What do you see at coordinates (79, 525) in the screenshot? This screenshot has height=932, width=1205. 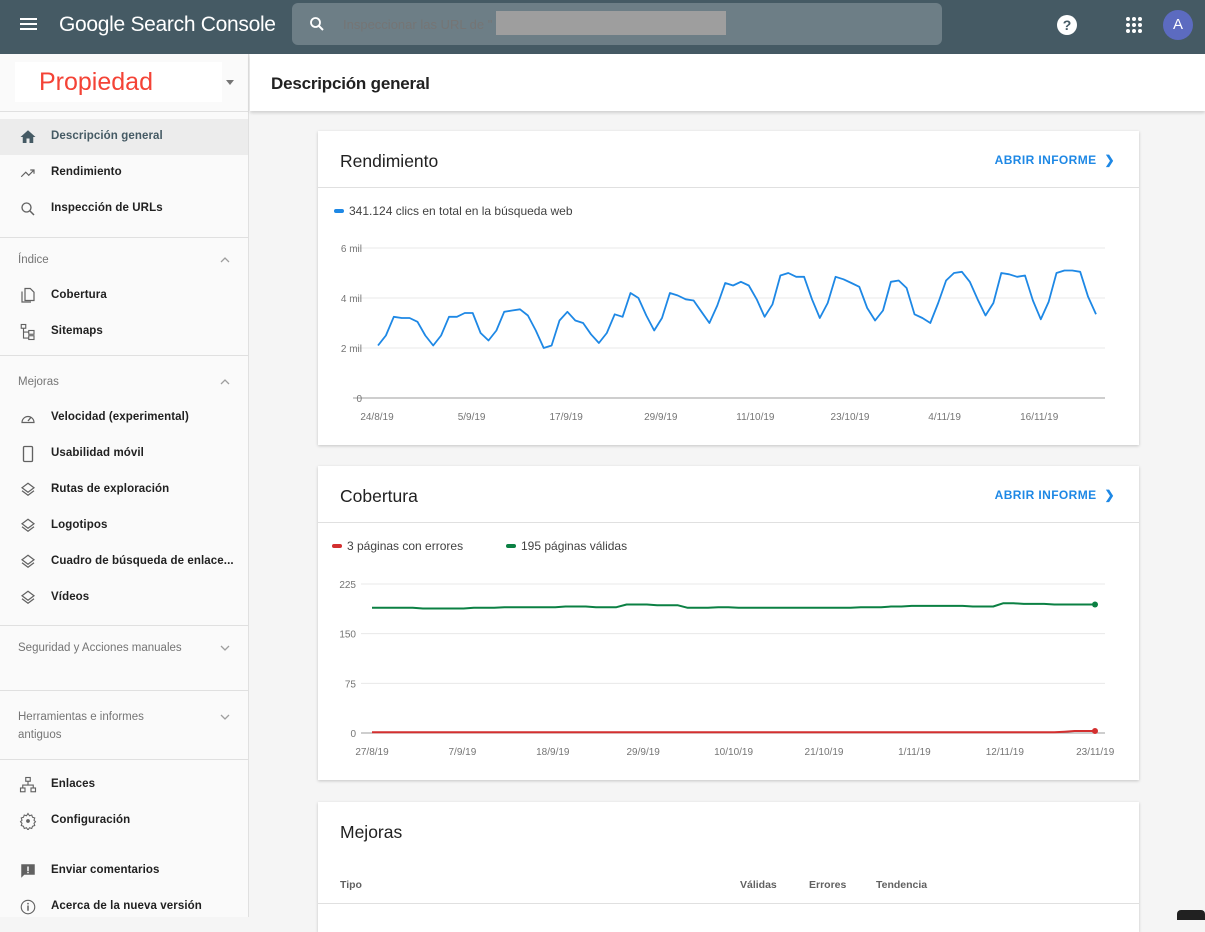 I see `sidebar-item-label: Logotipos` at bounding box center [79, 525].